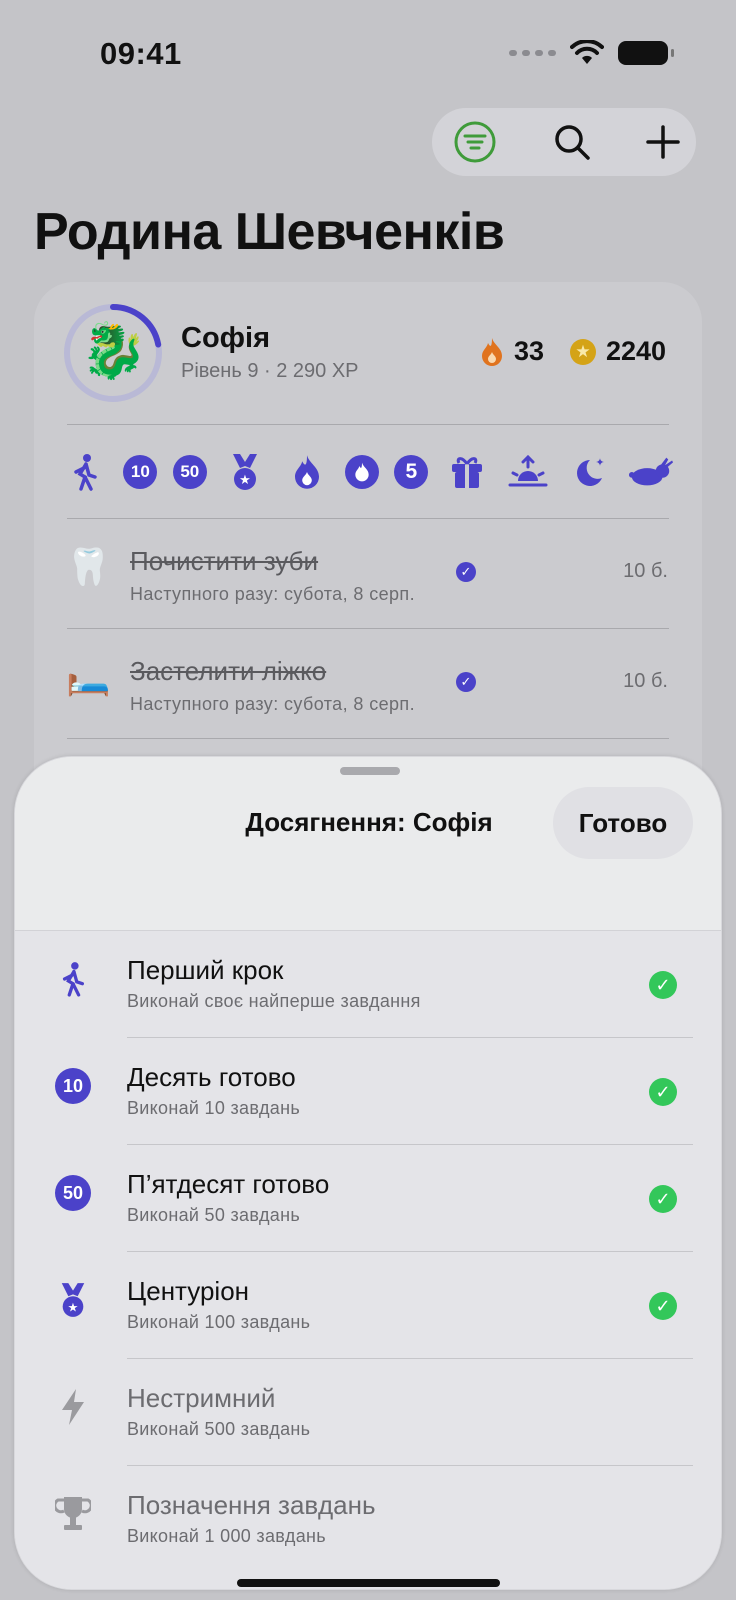  I want to click on achievement-desc: Виконай 100 завдань, so click(219, 1322).